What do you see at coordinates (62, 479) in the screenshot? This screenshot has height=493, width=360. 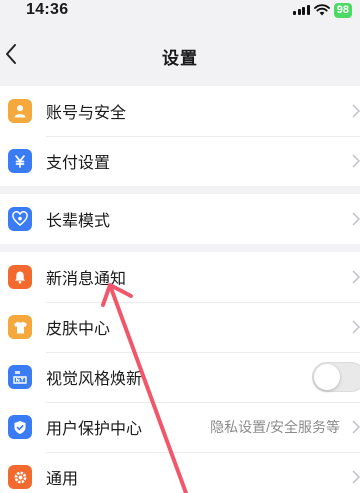 I see `settings-item-label: 通用` at bounding box center [62, 479].